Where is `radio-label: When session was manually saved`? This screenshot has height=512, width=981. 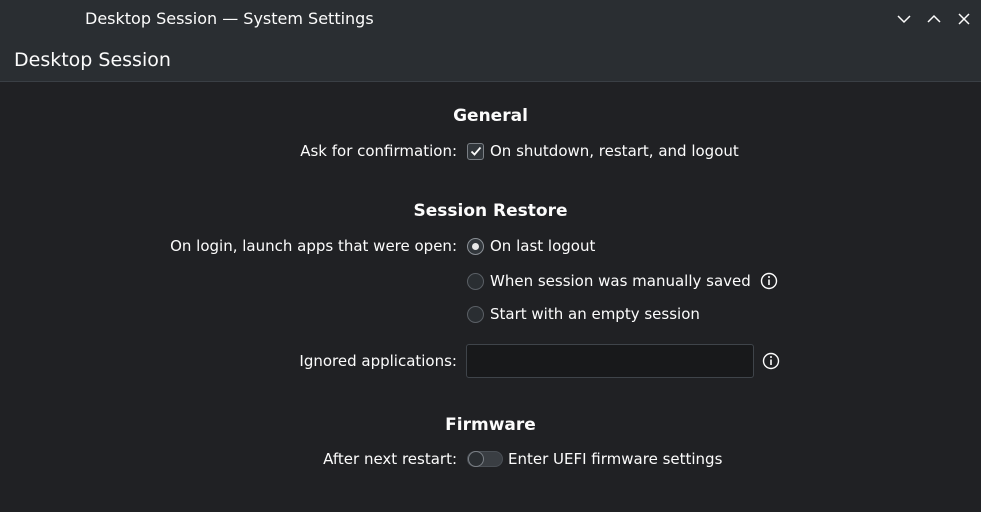
radio-label: When session was manually saved is located at coordinates (620, 281).